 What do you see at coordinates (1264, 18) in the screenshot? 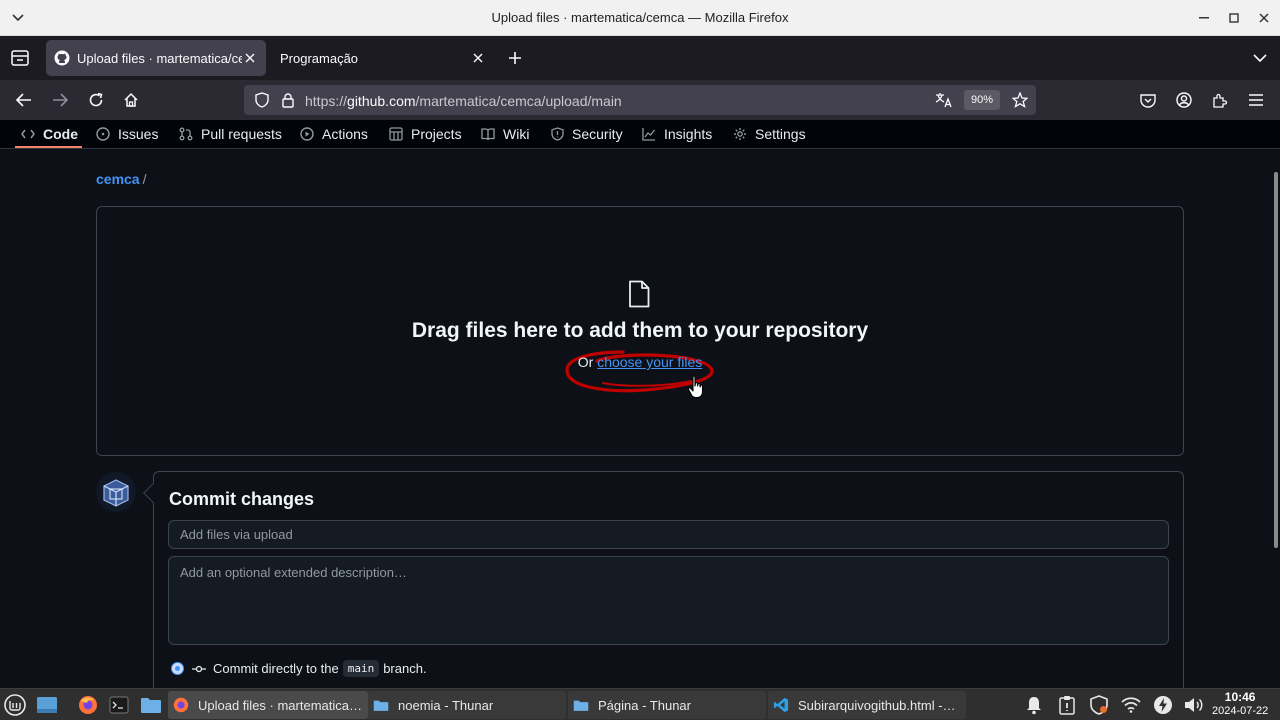
I see `close-window-icon` at bounding box center [1264, 18].